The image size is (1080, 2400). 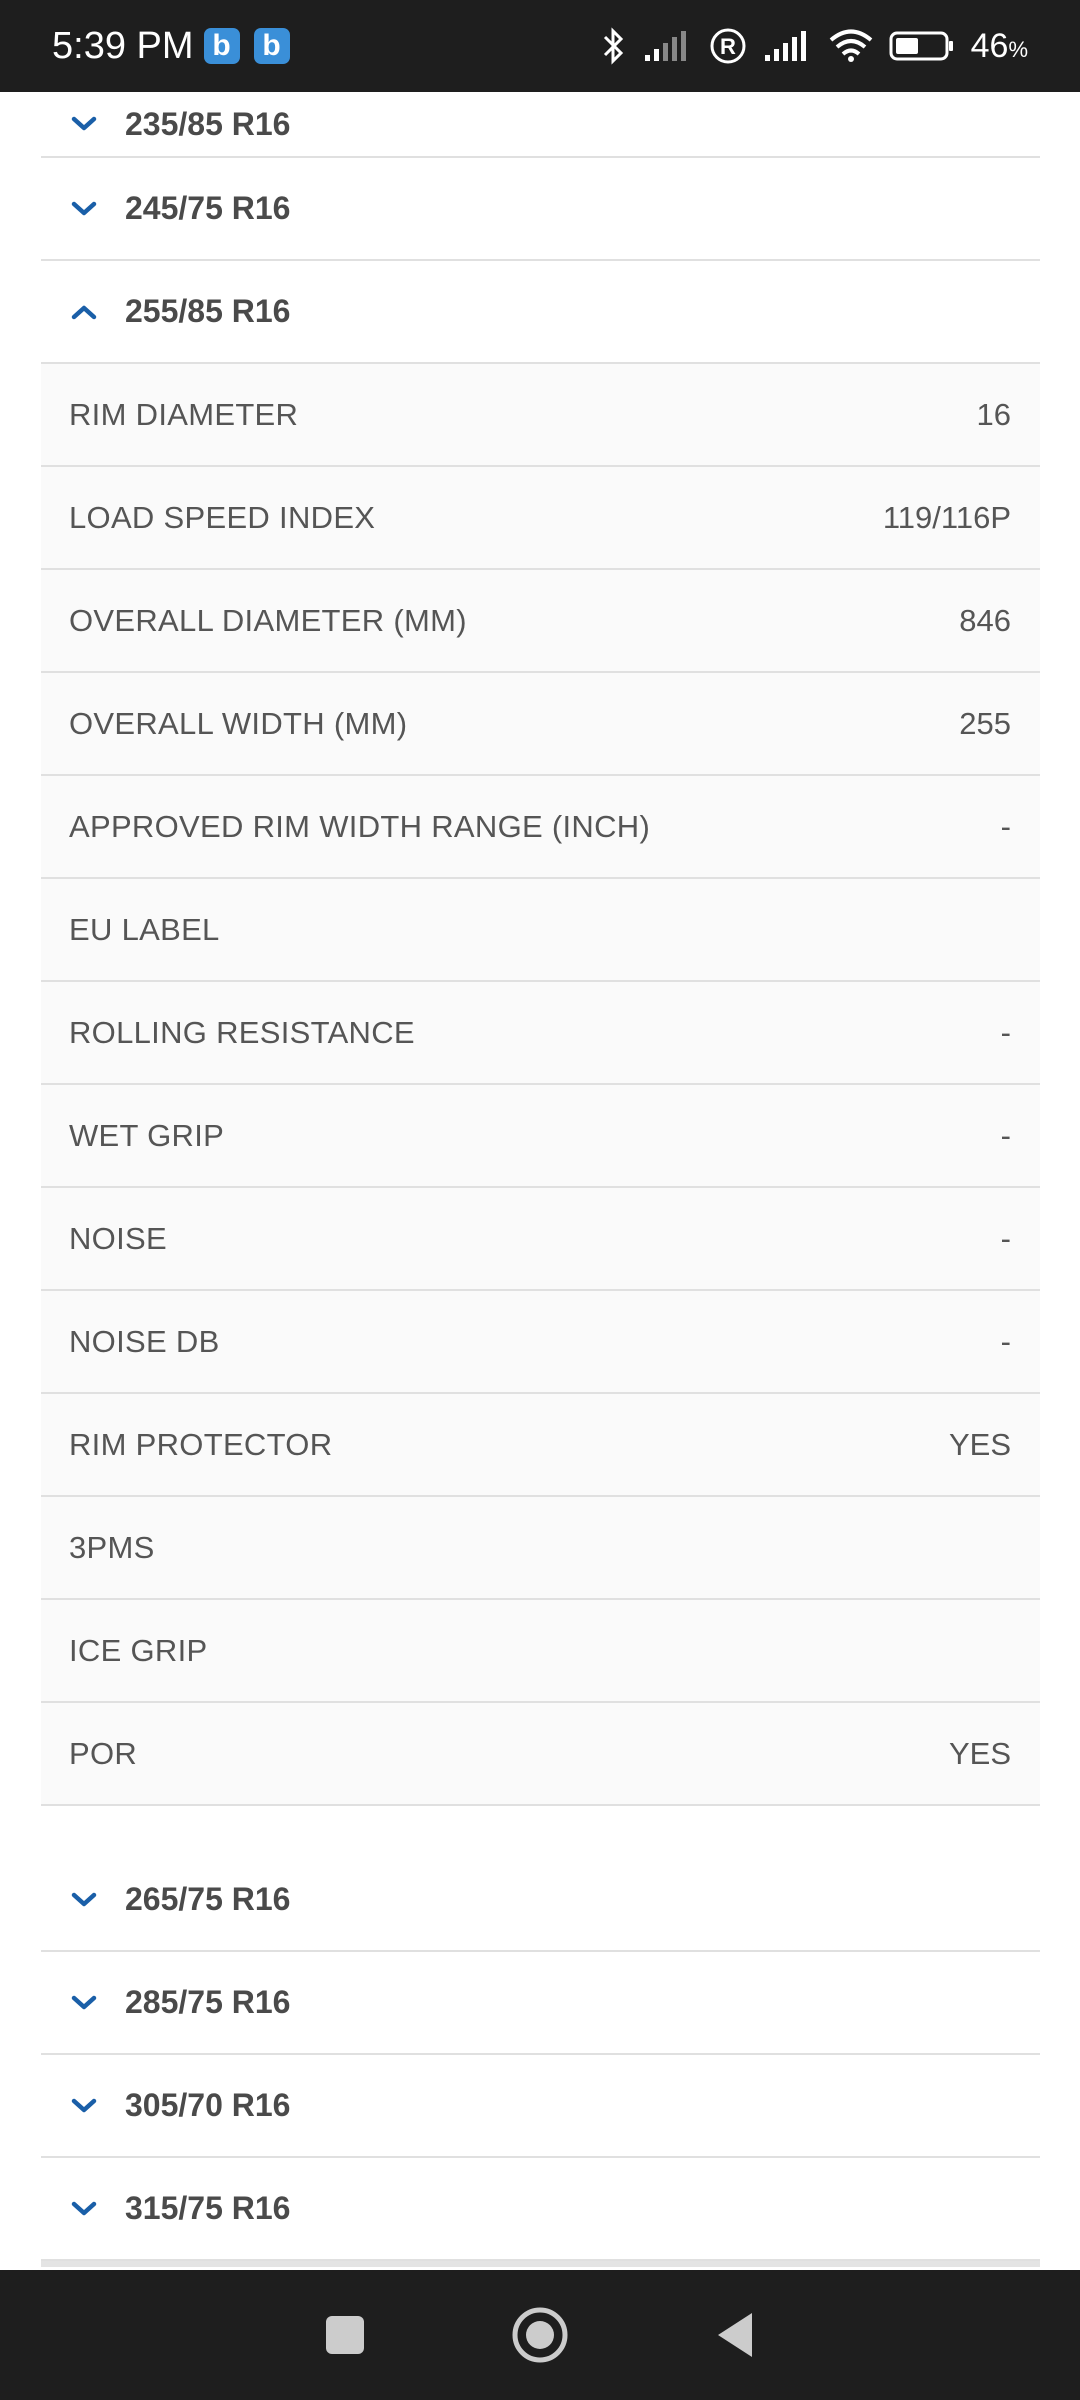 I want to click on roaming-icon: R, so click(x=728, y=46).